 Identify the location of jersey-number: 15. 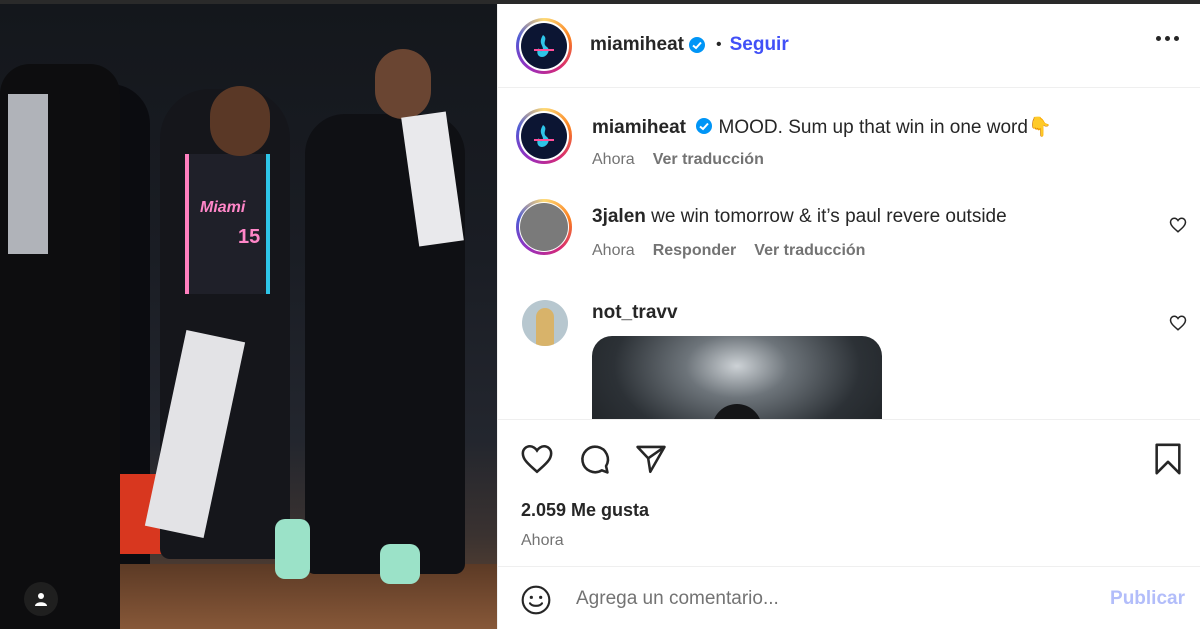
(249, 237).